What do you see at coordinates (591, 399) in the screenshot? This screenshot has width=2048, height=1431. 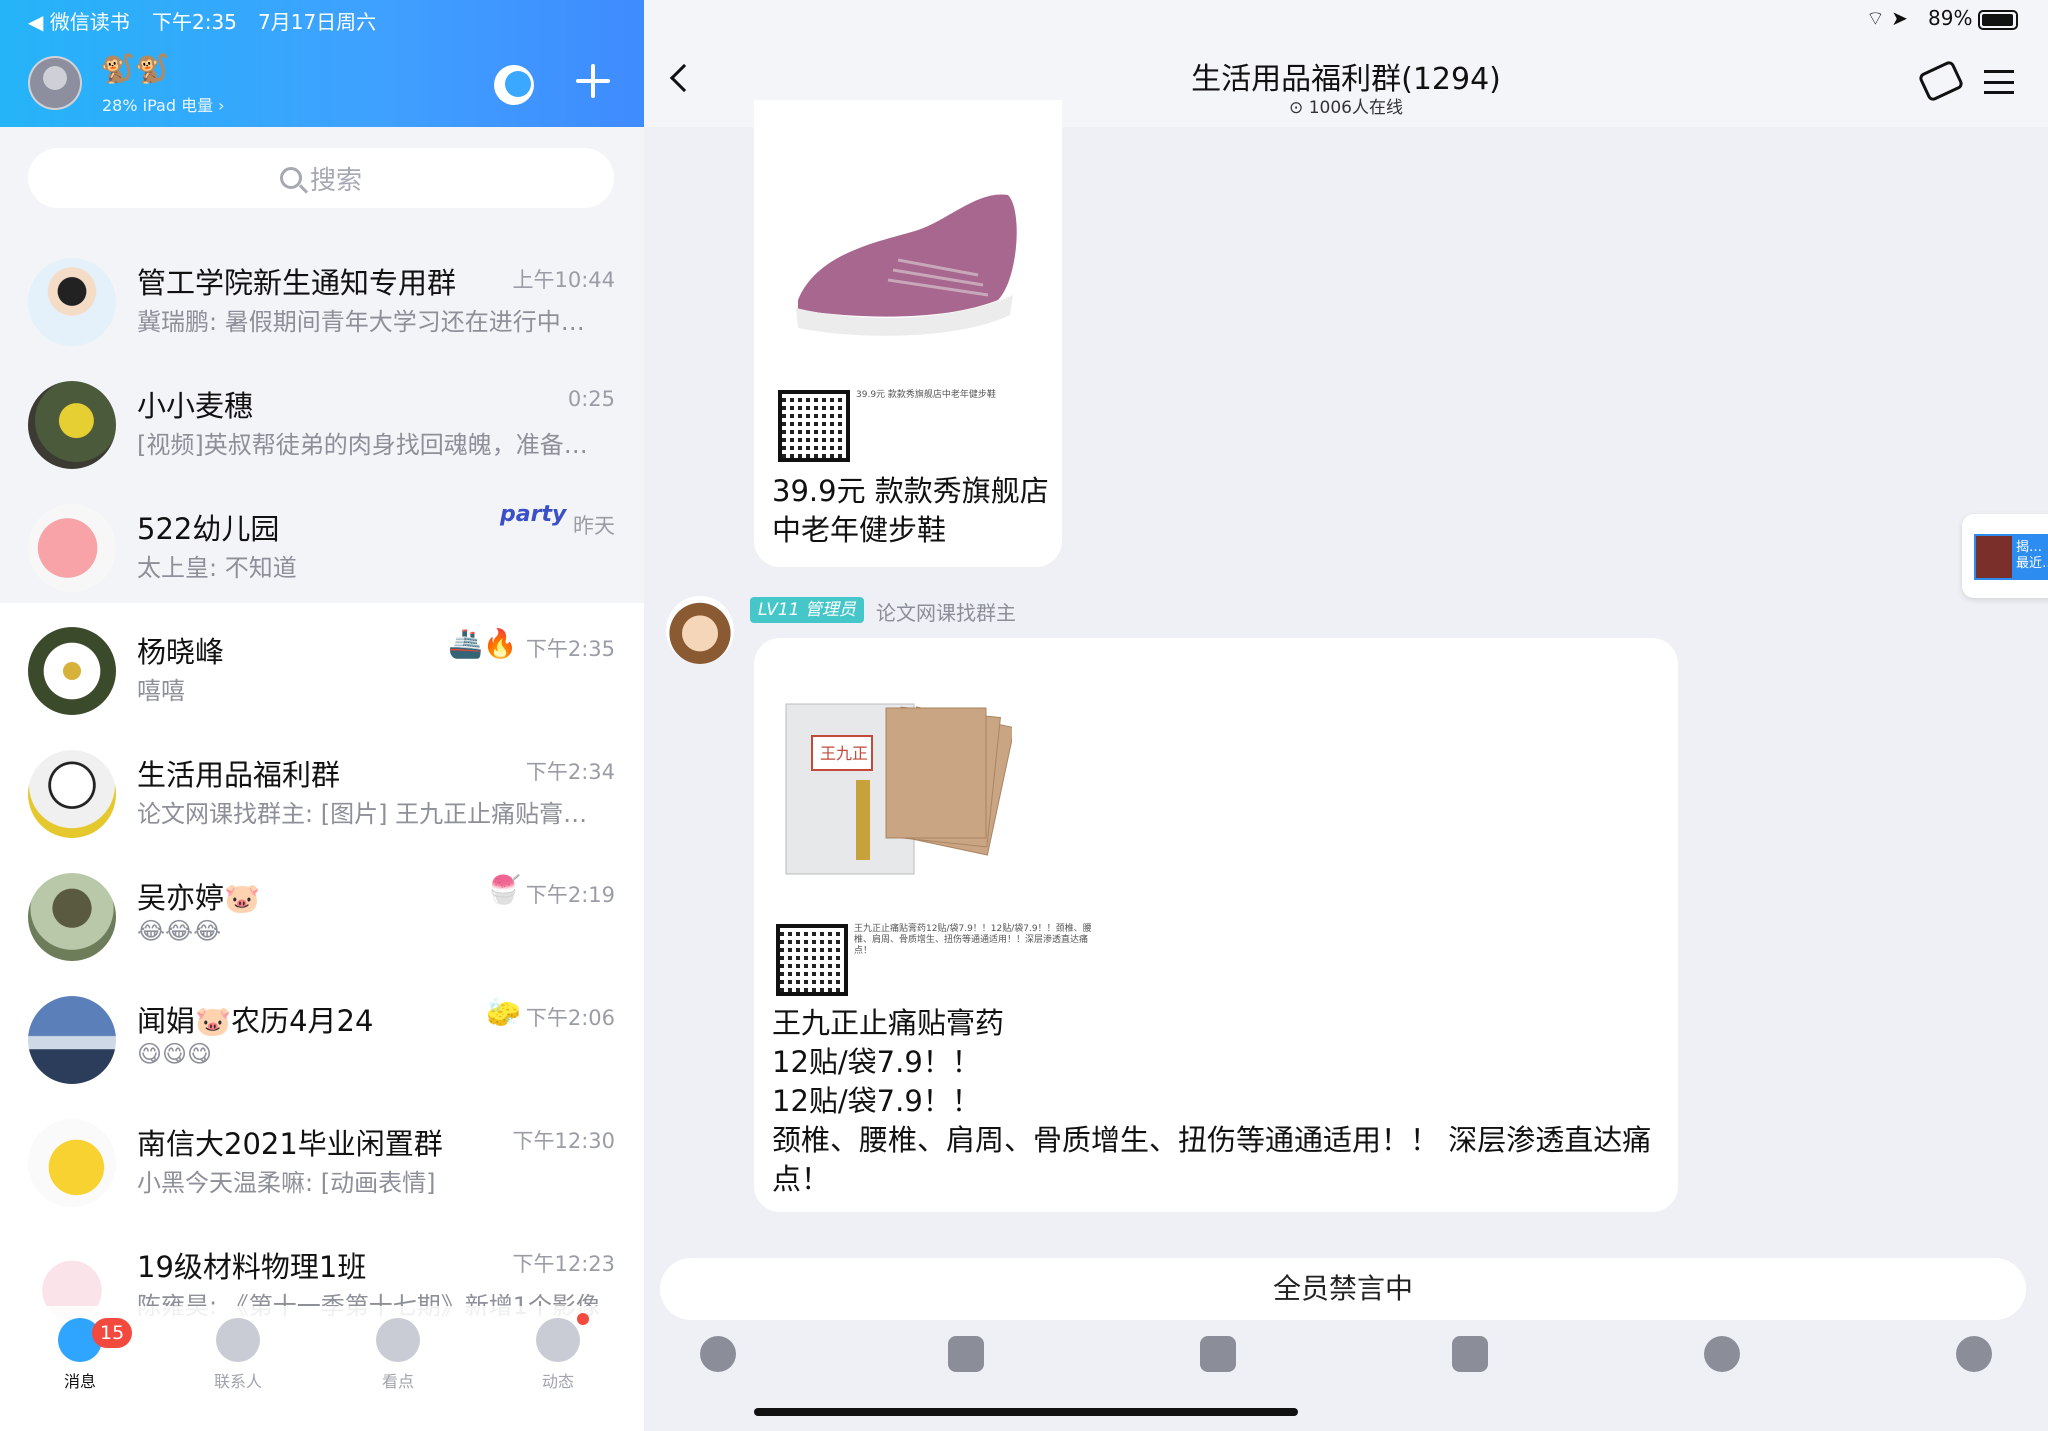 I see `conversation-time: 0:25` at bounding box center [591, 399].